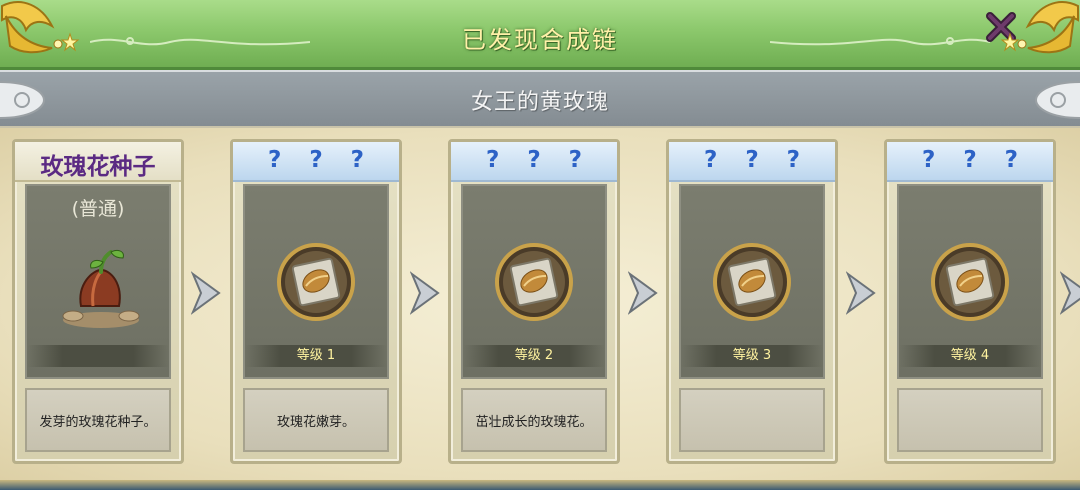 The image size is (1080, 490). Describe the element at coordinates (1039, 27) in the screenshot. I see `gold-corner-ornament-icon` at that location.